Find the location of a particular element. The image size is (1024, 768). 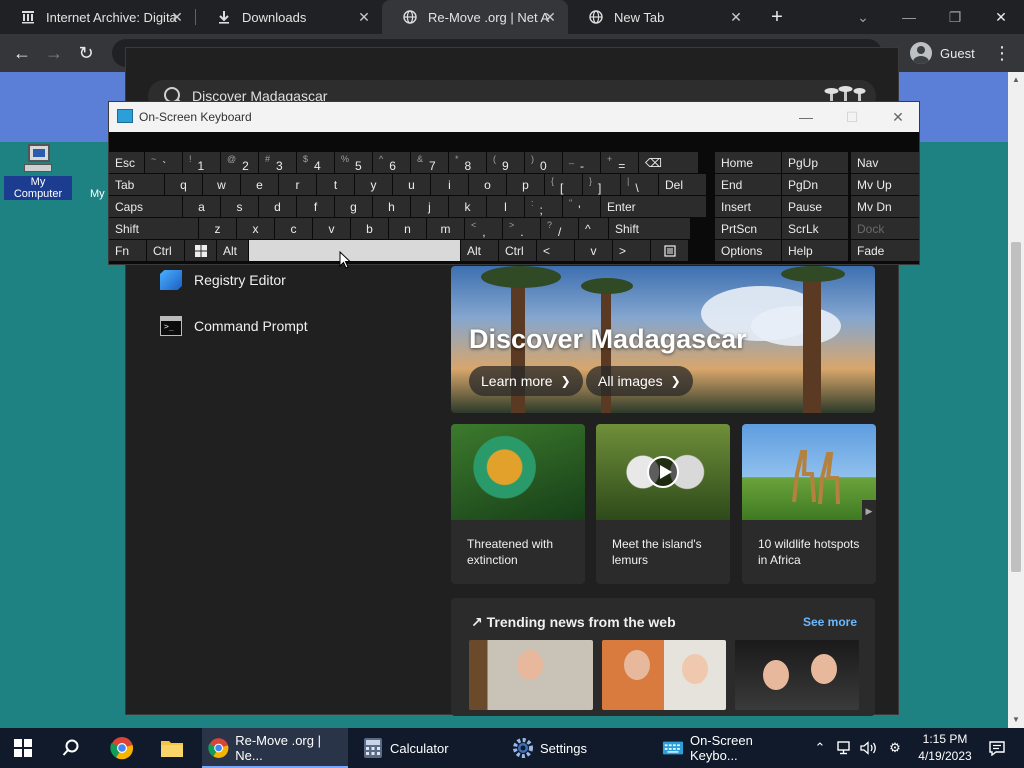

back-arrow-icon: ← is located at coordinates (22, 53).